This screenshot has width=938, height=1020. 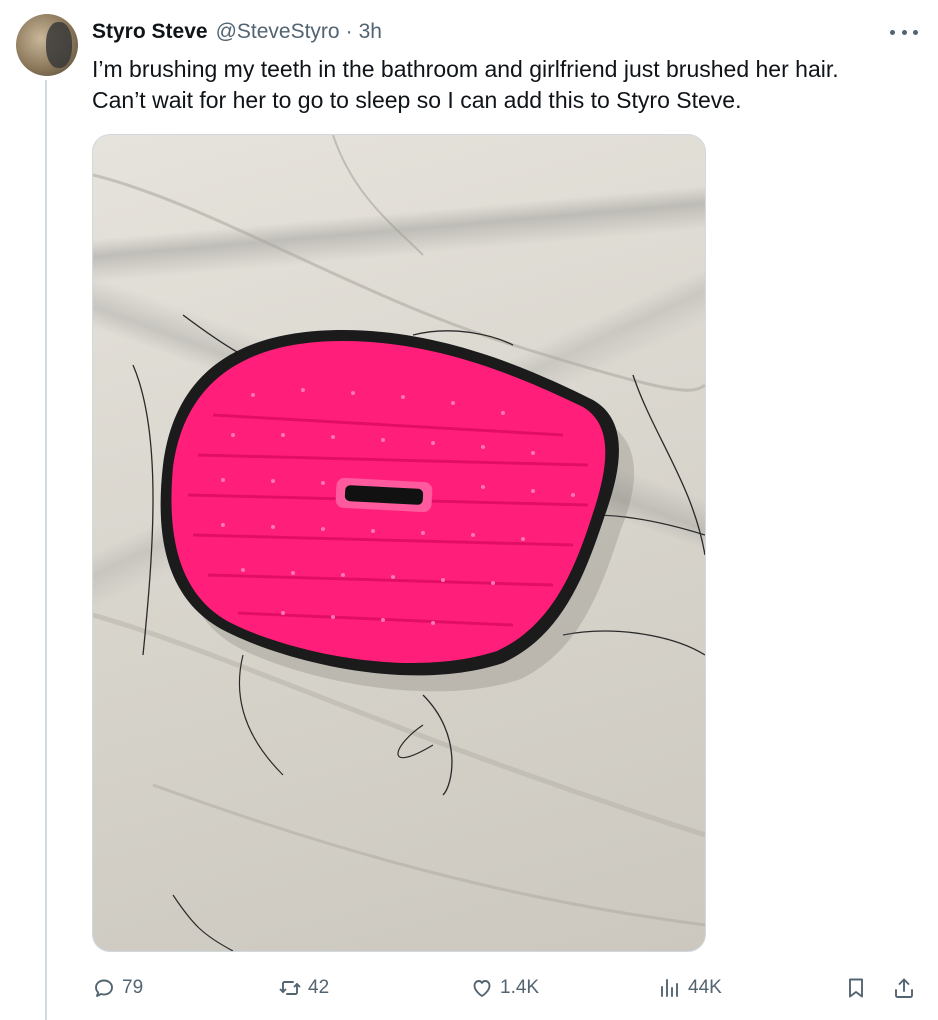 I want to click on avatar-figure, so click(x=59, y=45).